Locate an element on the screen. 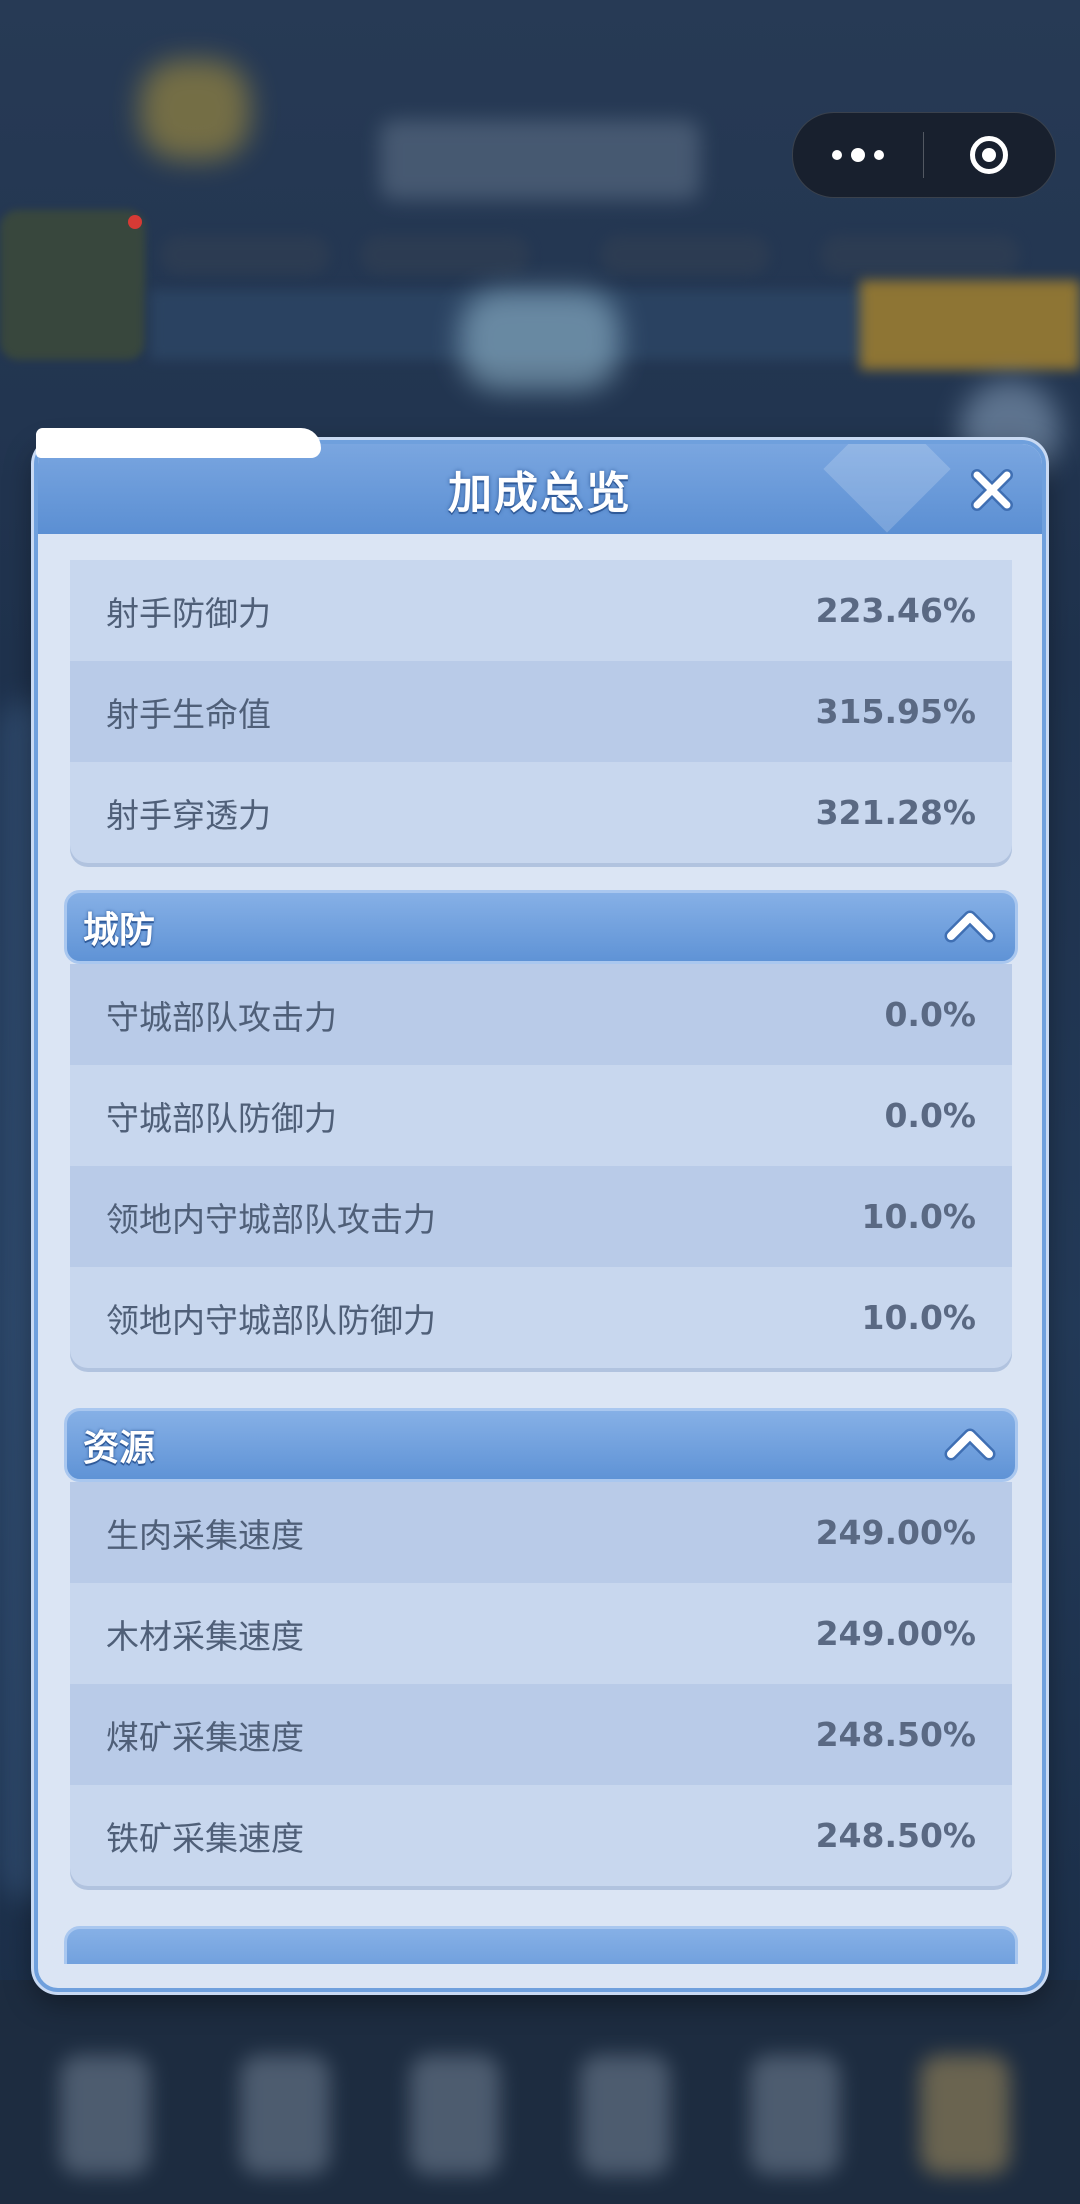  background-red-dot is located at coordinates (135, 222).